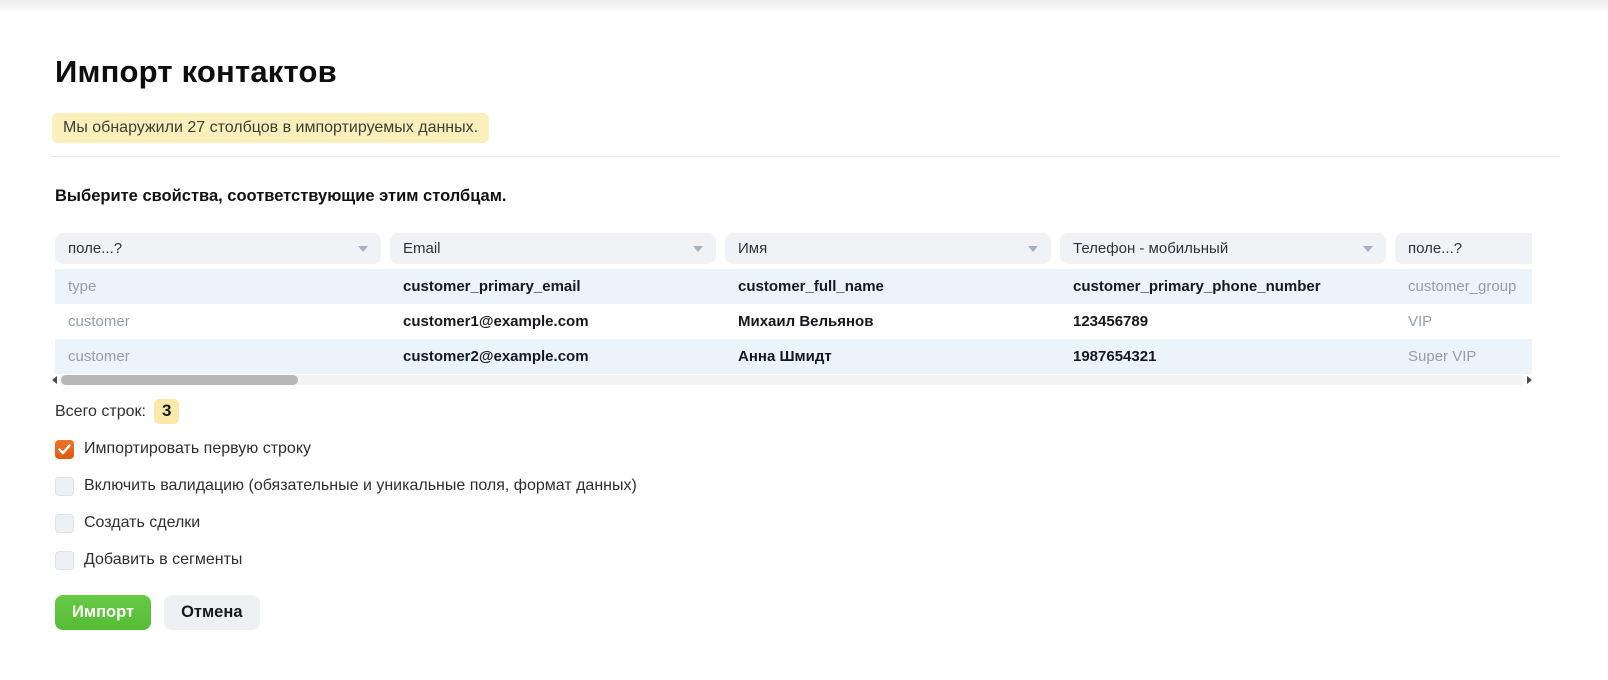 This screenshot has height=680, width=1608. Describe the element at coordinates (163, 559) in the screenshot. I see `checkbox-label: Добавить в сегменты` at that location.